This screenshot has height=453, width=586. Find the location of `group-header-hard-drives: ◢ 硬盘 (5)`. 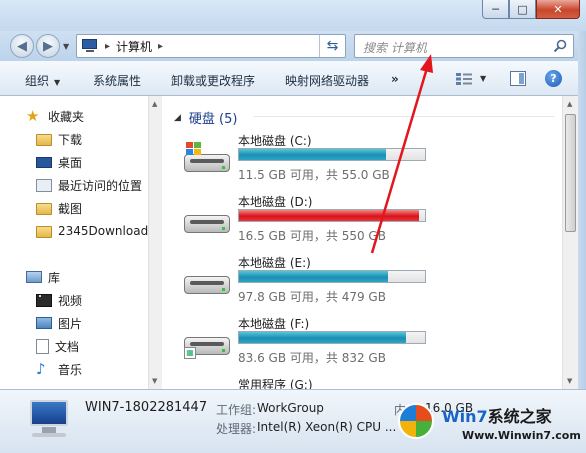

group-header-hard-drives: ◢ 硬盘 (5) is located at coordinates (205, 117).